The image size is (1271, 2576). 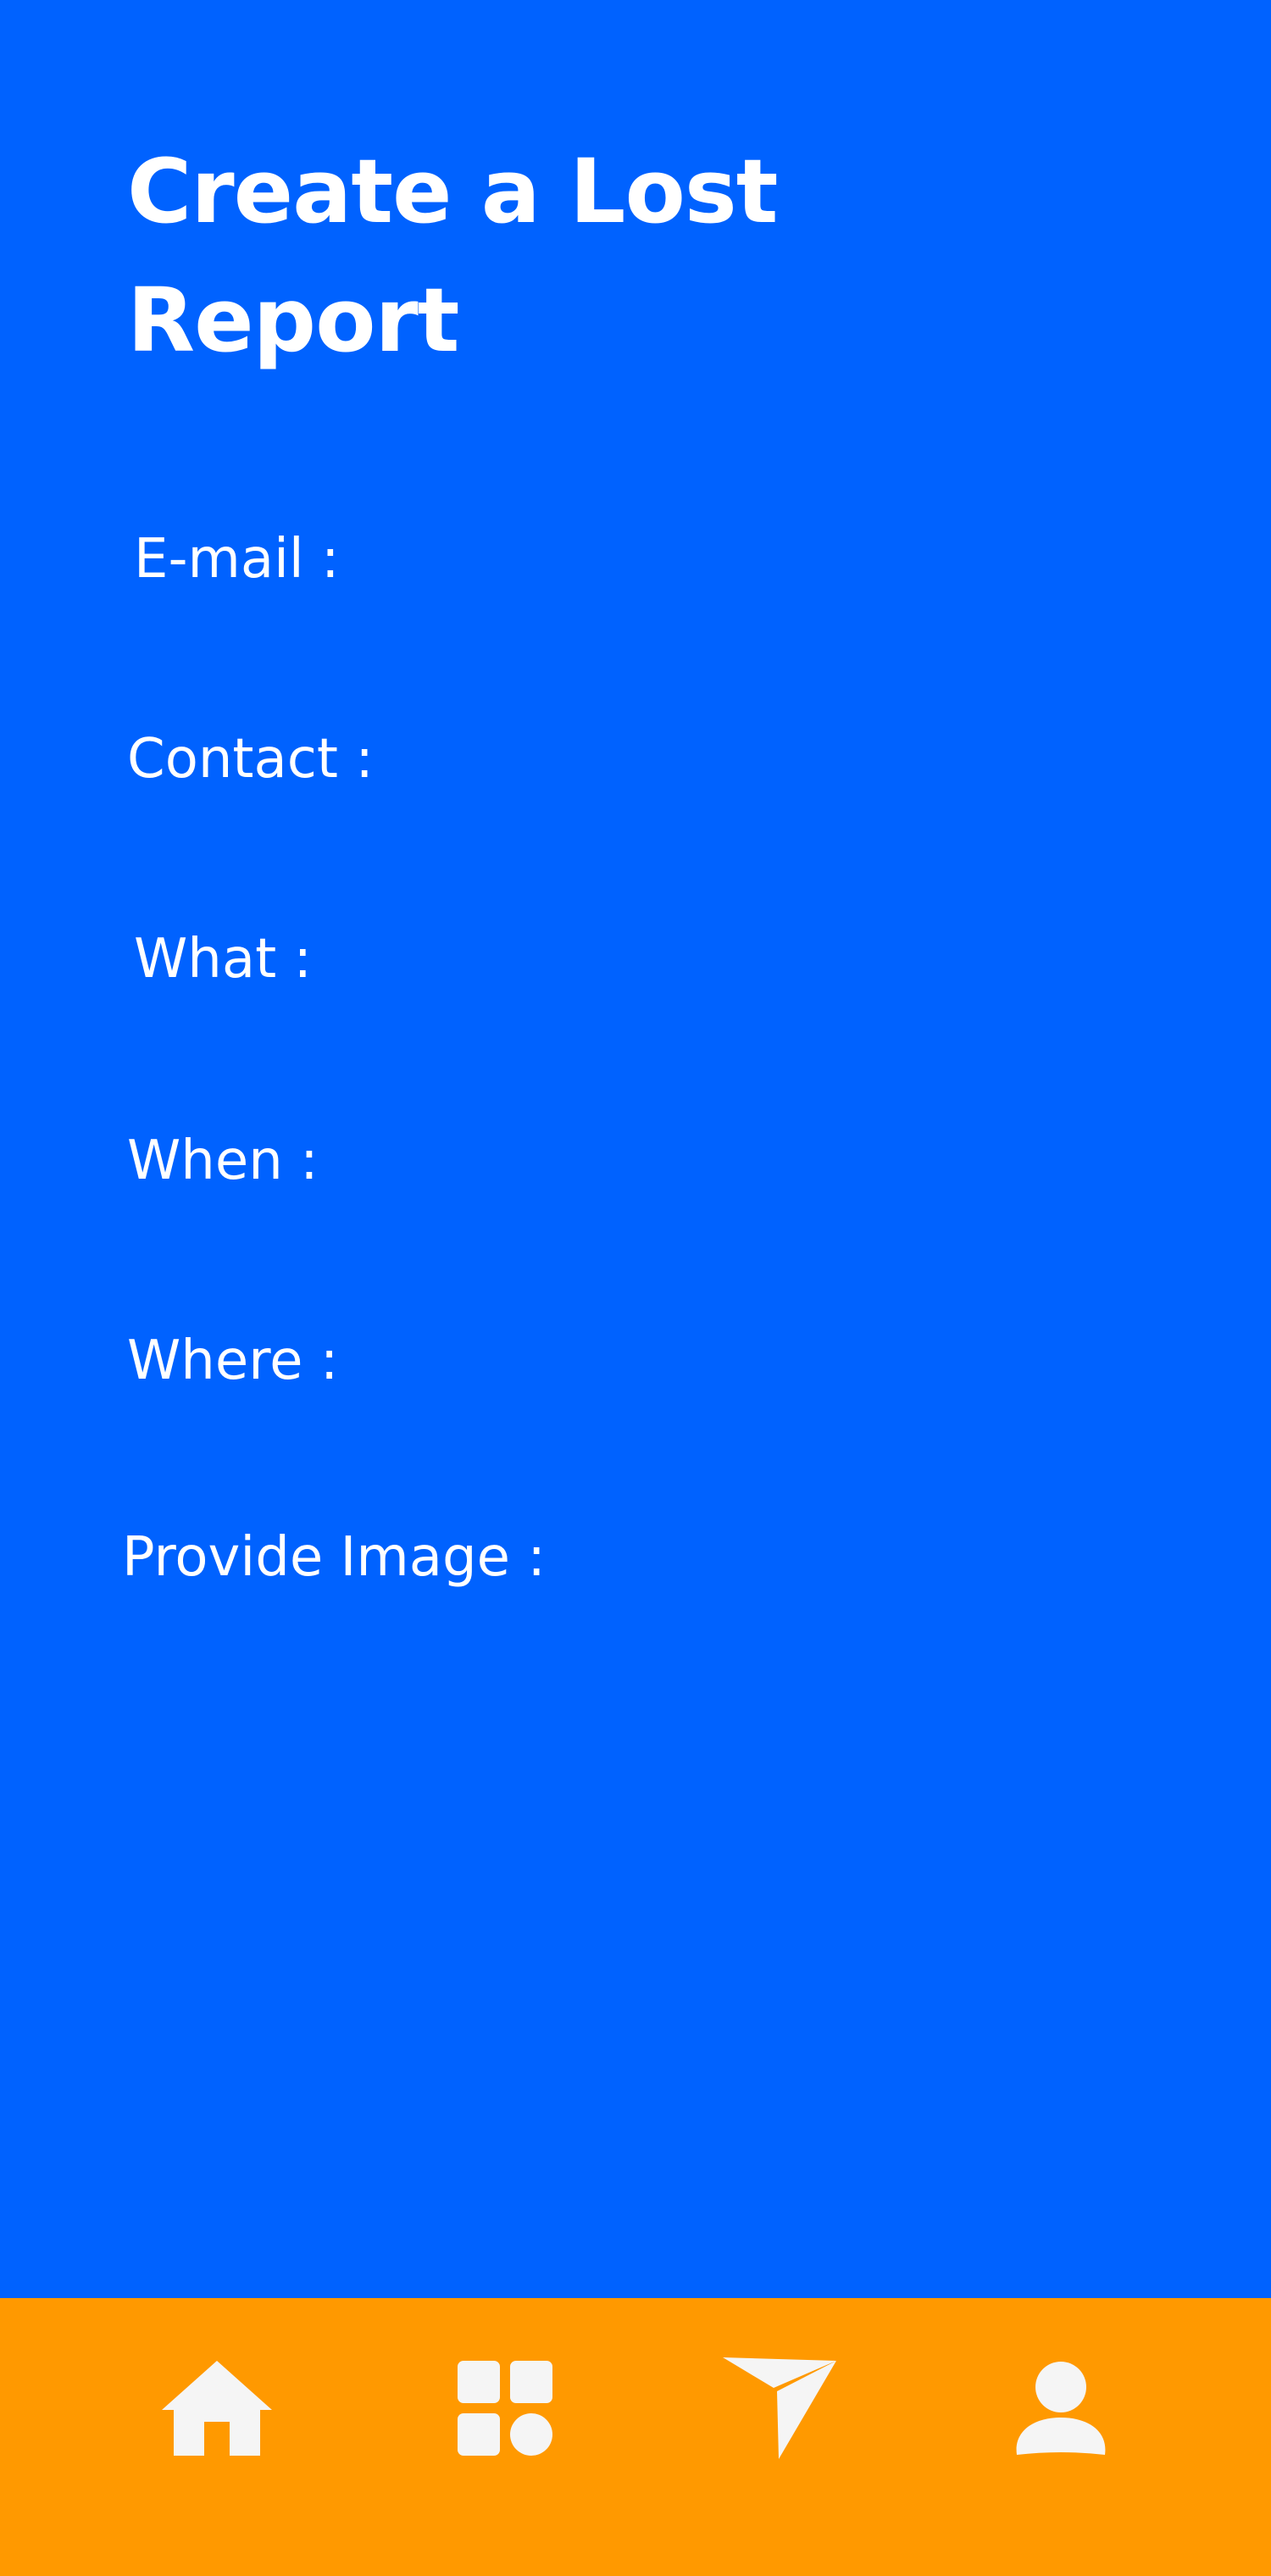 I want to click on where-field-label: Where :, so click(x=233, y=1361).